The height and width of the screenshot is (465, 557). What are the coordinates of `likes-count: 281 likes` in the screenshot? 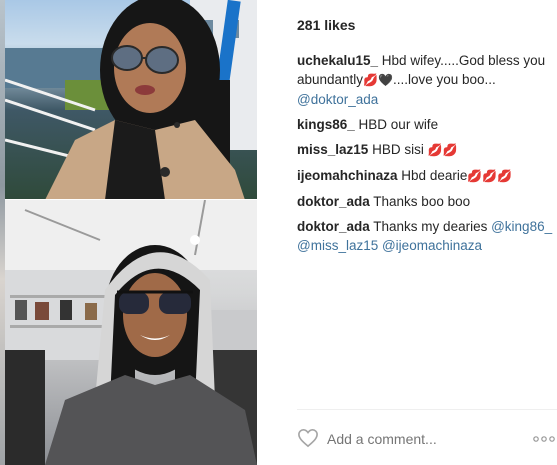 It's located at (326, 25).